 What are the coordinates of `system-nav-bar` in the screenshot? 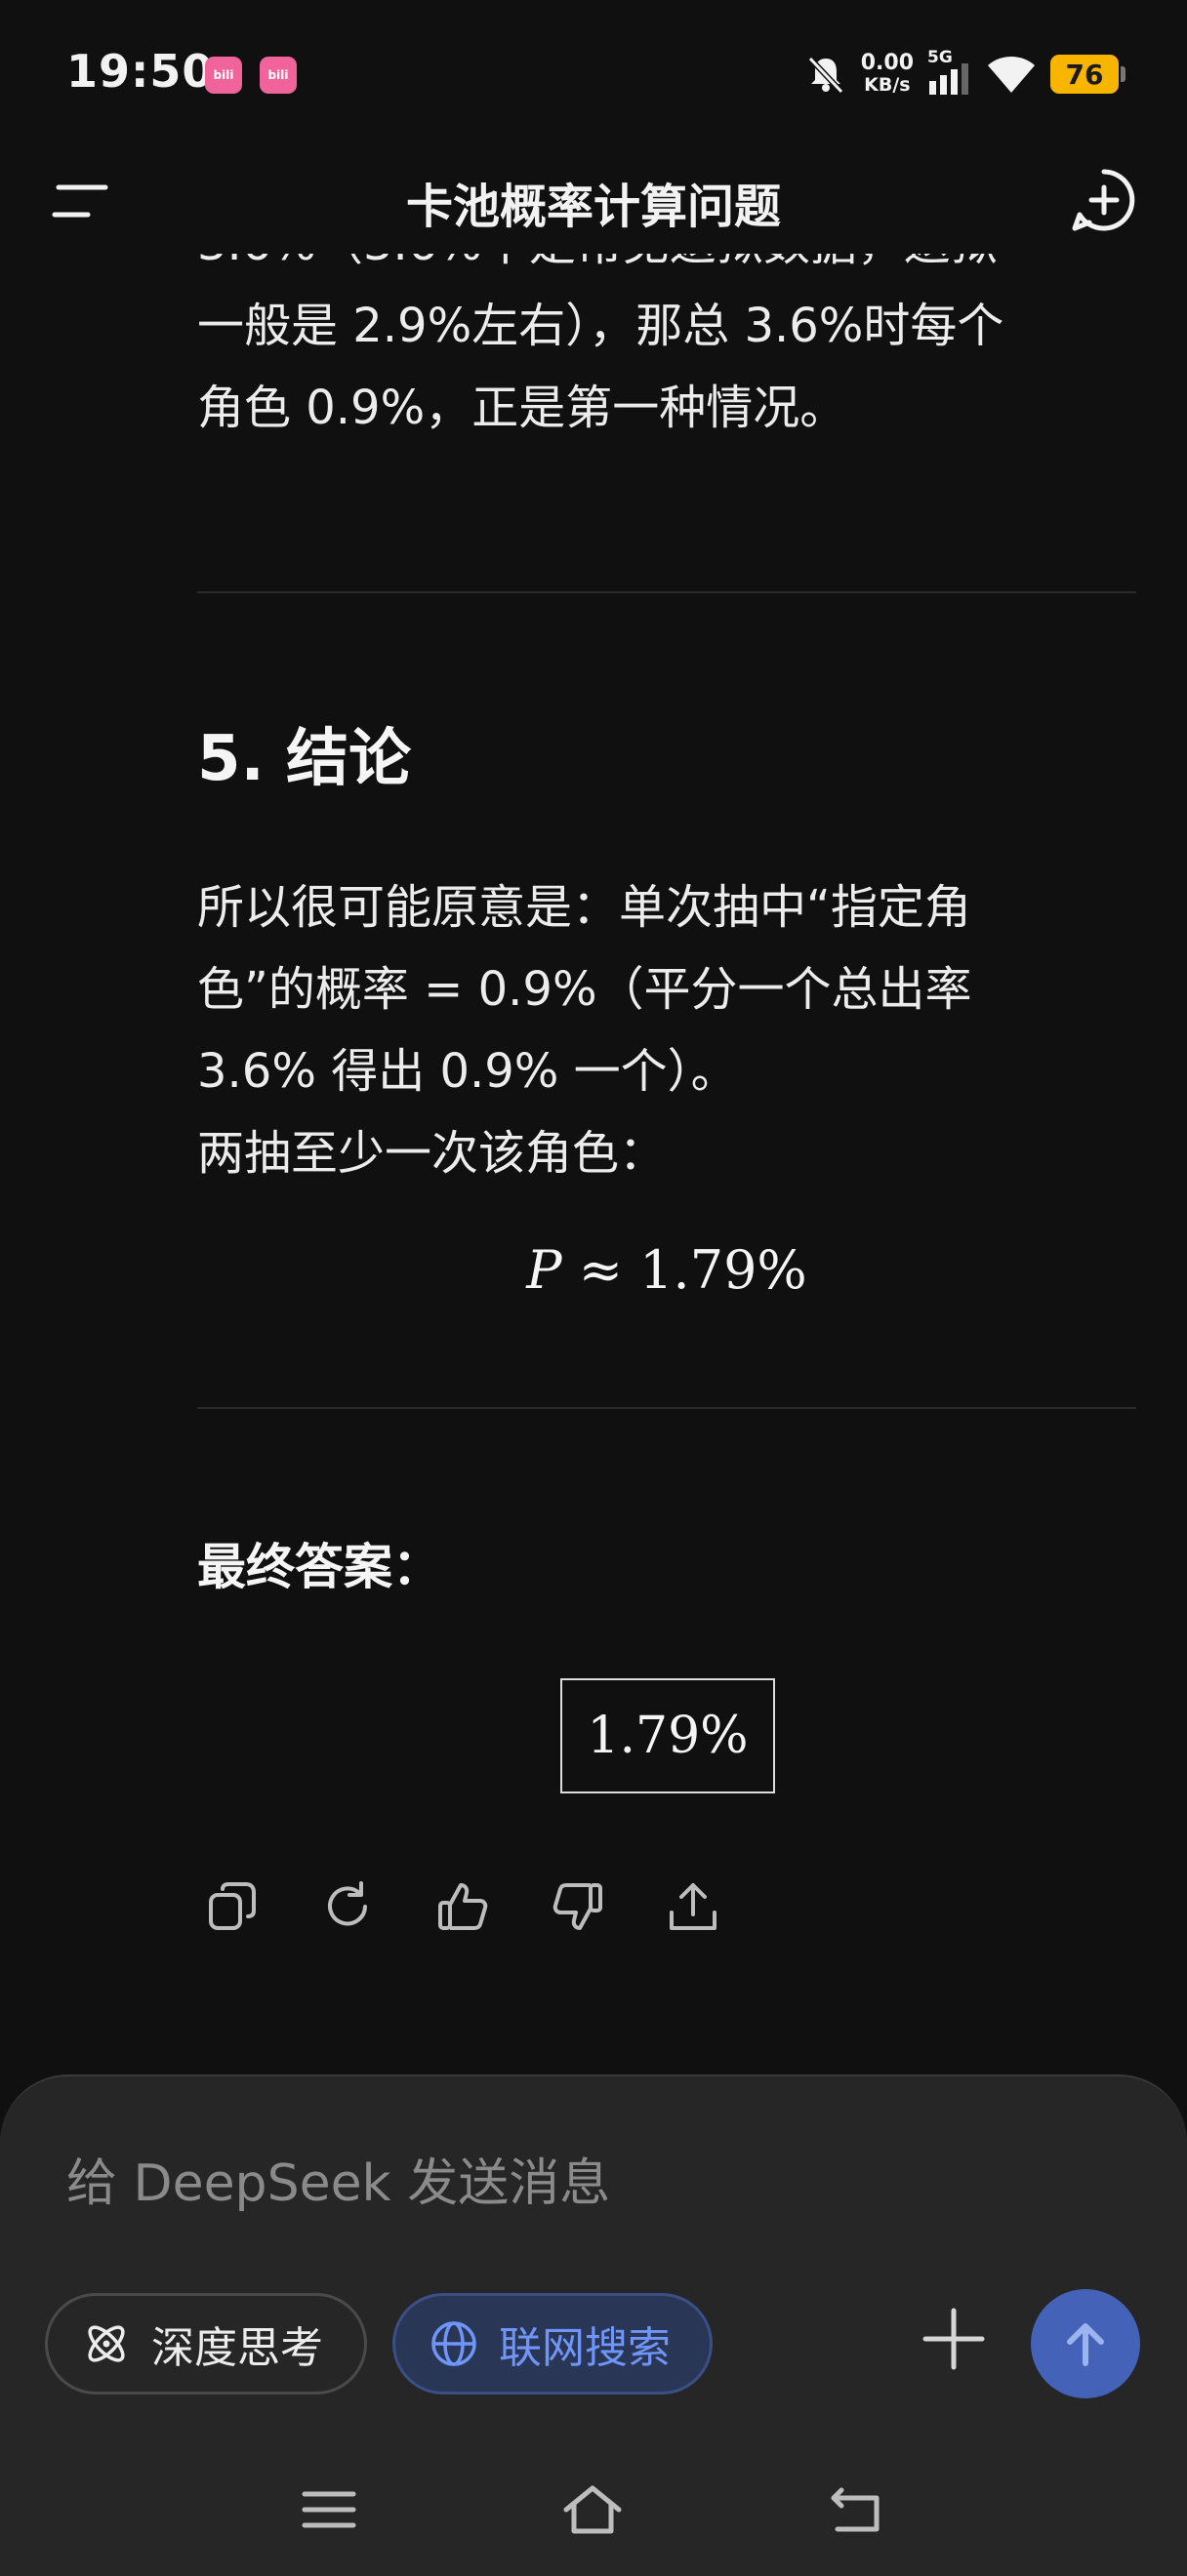 It's located at (593, 2507).